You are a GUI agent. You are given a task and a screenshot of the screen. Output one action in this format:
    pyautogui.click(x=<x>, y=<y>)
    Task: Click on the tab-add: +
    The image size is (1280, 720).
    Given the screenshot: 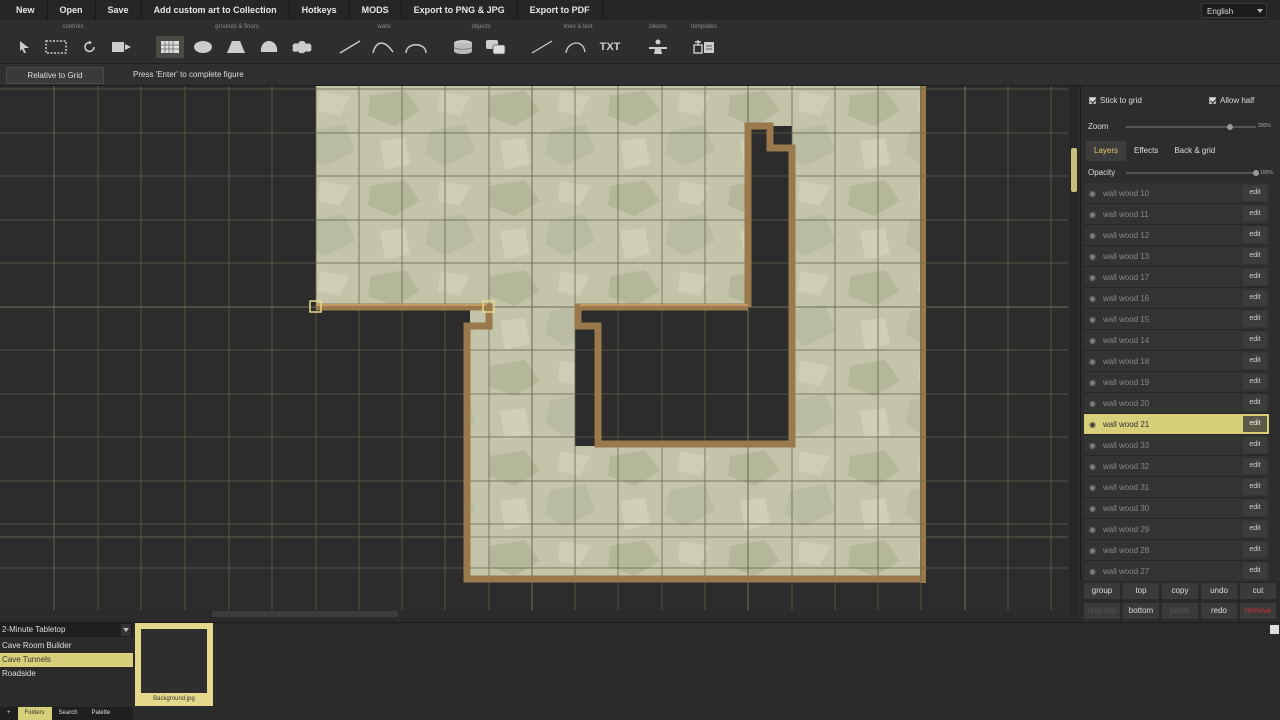 What is the action you would take?
    pyautogui.click(x=9, y=713)
    